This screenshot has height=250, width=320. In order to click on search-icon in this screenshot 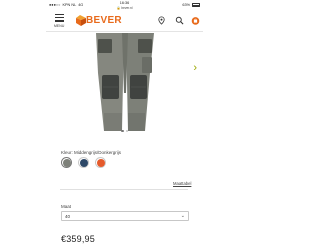, I will do `click(179, 20)`.